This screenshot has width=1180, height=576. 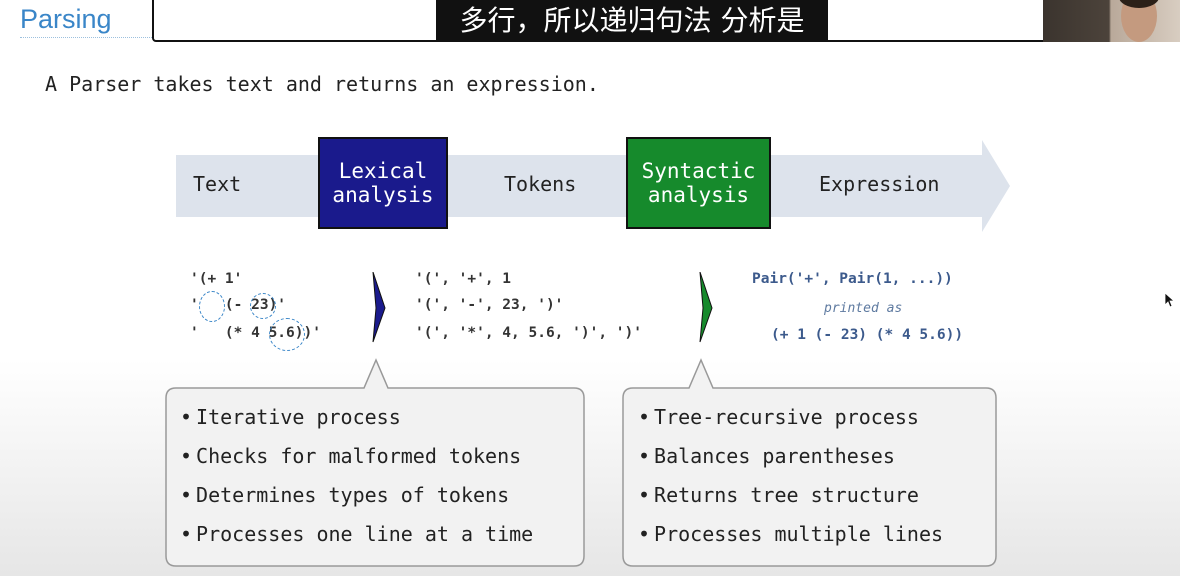 What do you see at coordinates (66, 19) in the screenshot?
I see `slide-title: Parsing` at bounding box center [66, 19].